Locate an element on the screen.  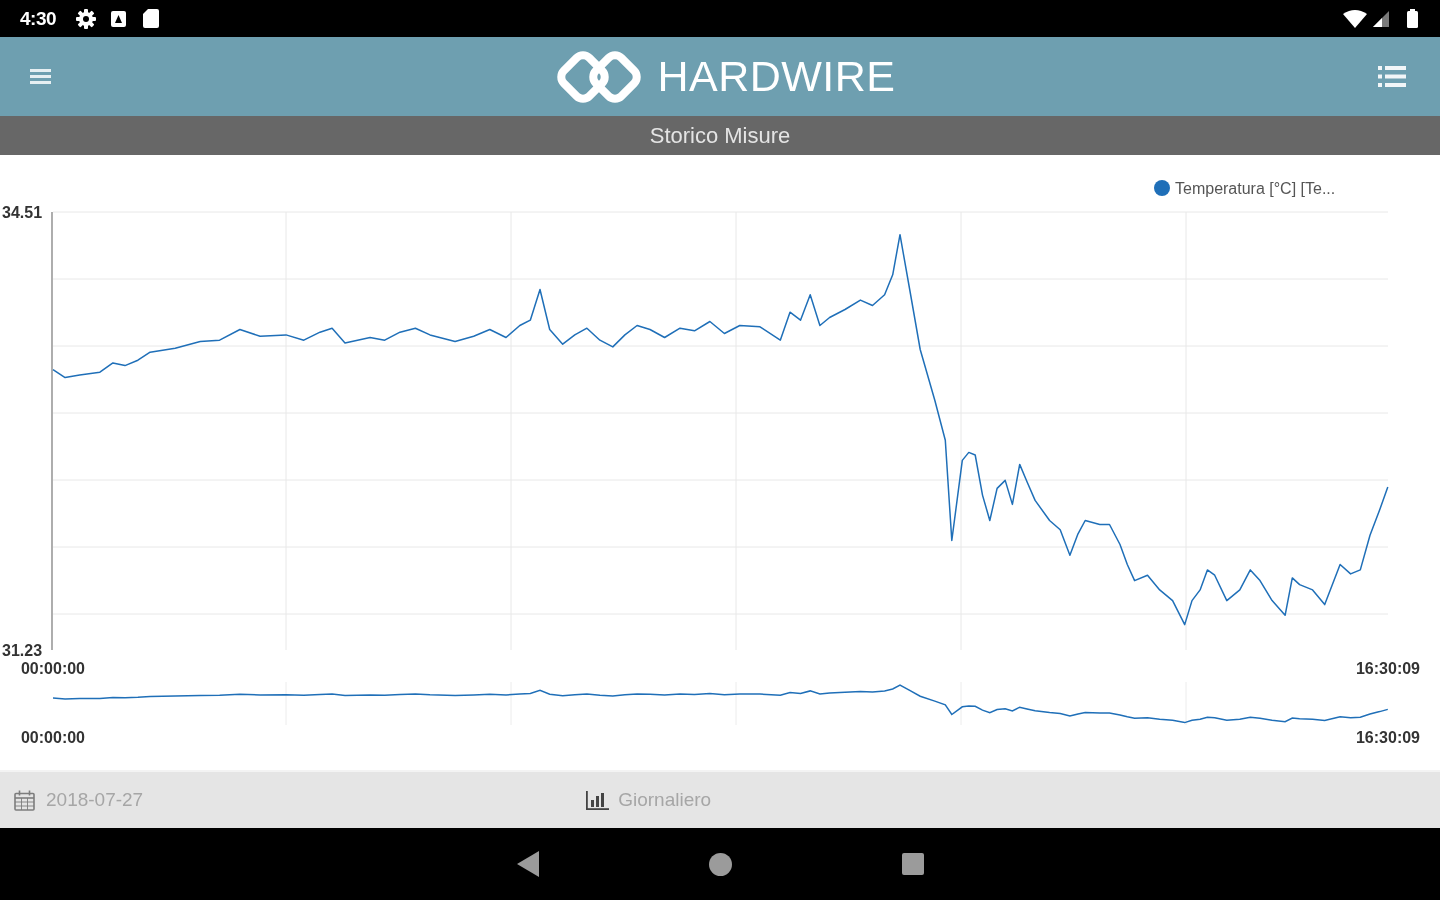
signal-icon is located at coordinates (1381, 18).